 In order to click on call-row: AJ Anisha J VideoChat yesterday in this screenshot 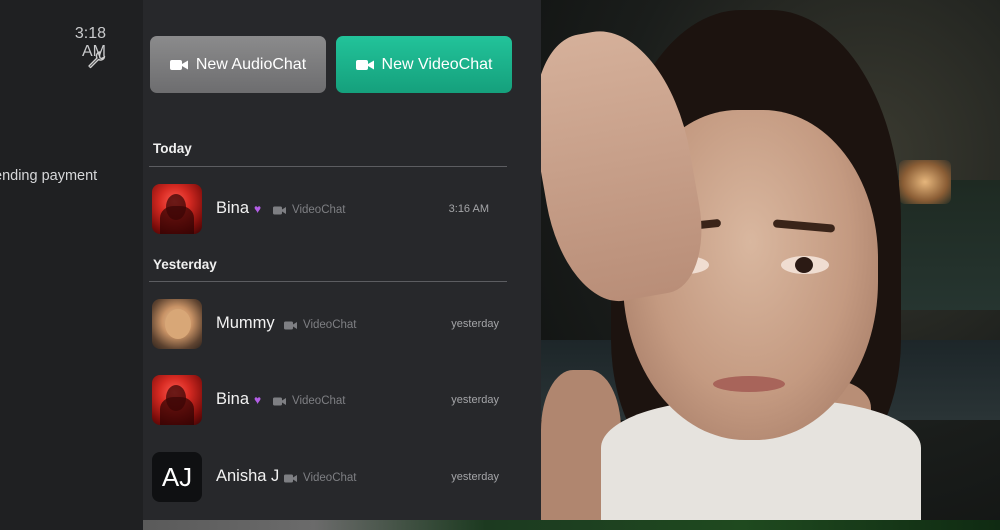, I will do `click(342, 477)`.